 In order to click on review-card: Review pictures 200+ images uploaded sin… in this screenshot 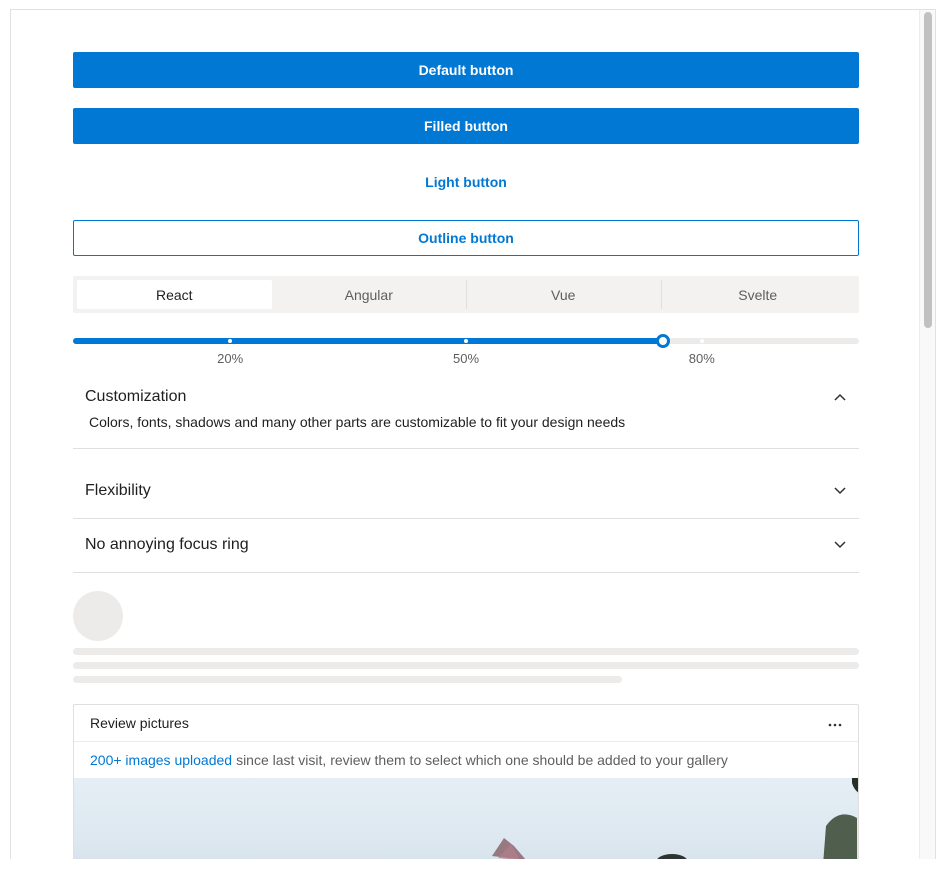, I will do `click(466, 781)`.